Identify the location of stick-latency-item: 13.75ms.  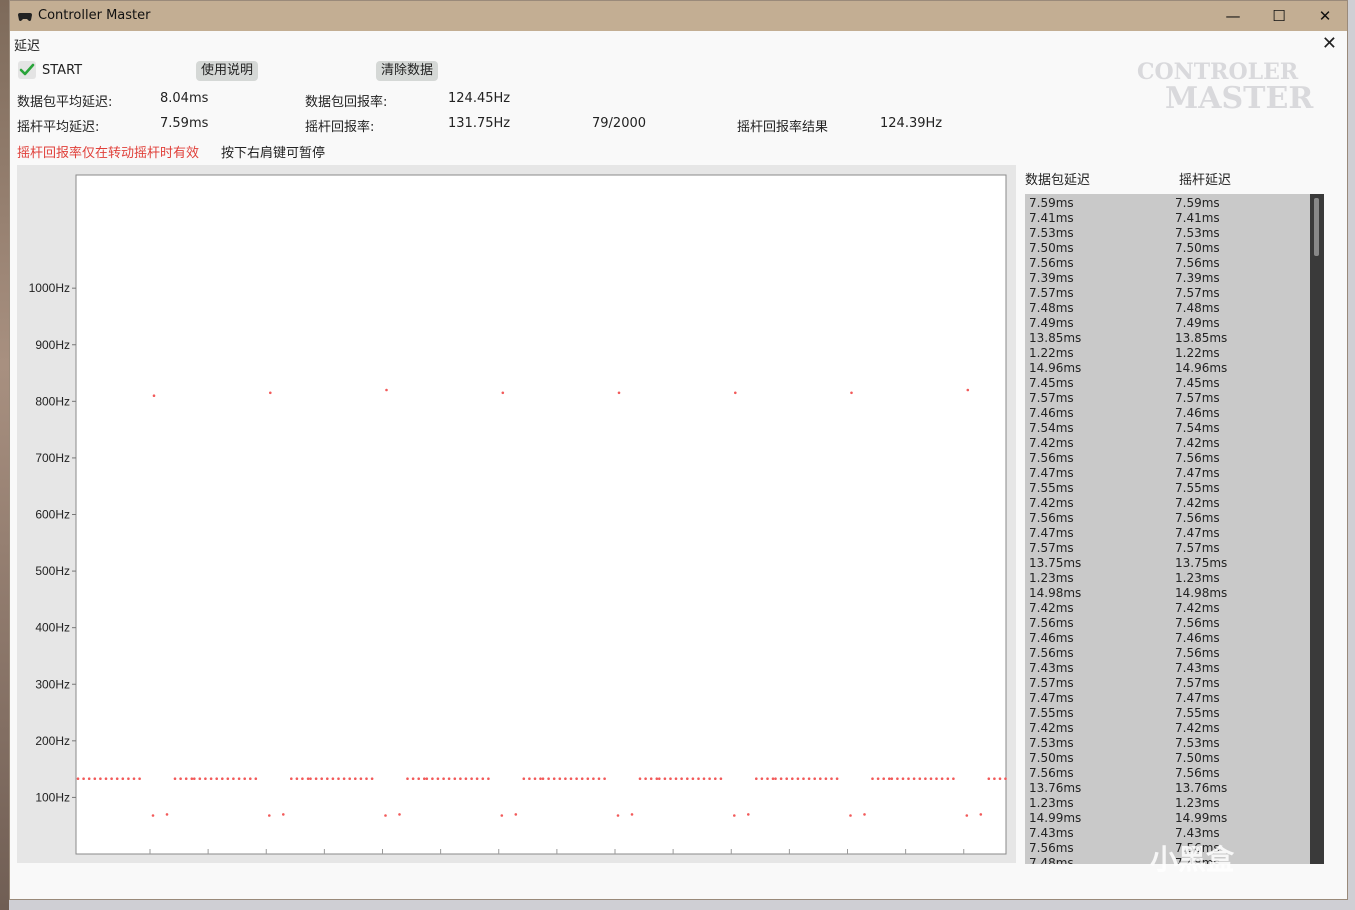
(1201, 563).